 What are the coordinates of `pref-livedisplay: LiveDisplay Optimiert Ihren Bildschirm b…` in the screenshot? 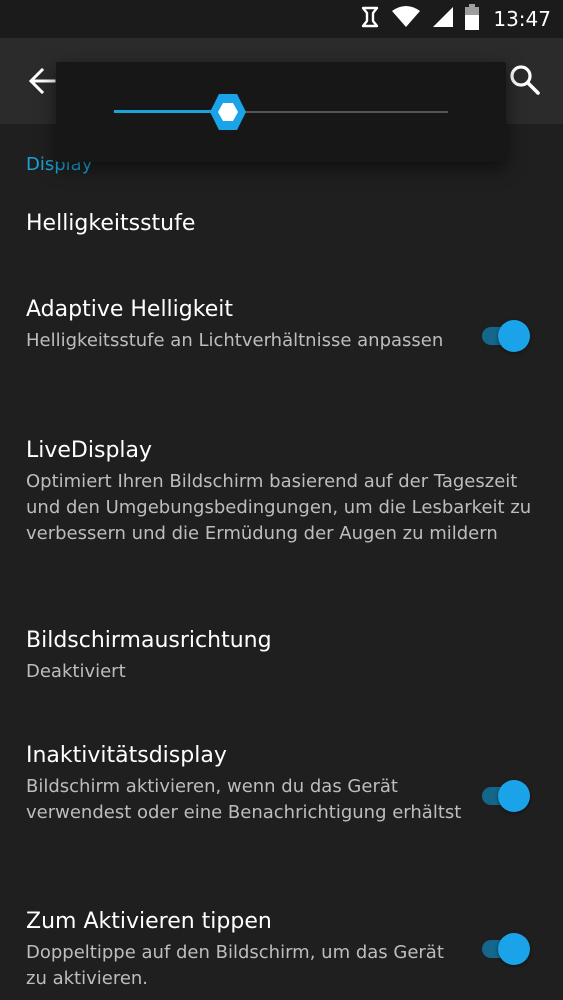 It's located at (283, 492).